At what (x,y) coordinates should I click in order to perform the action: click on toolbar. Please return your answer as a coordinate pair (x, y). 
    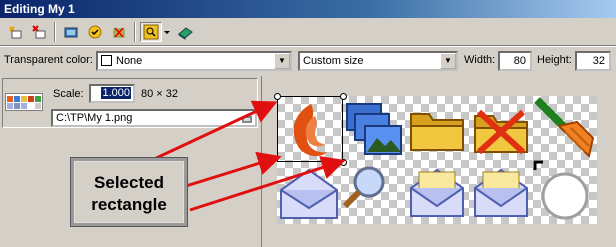
    Looking at the image, I should click on (308, 32).